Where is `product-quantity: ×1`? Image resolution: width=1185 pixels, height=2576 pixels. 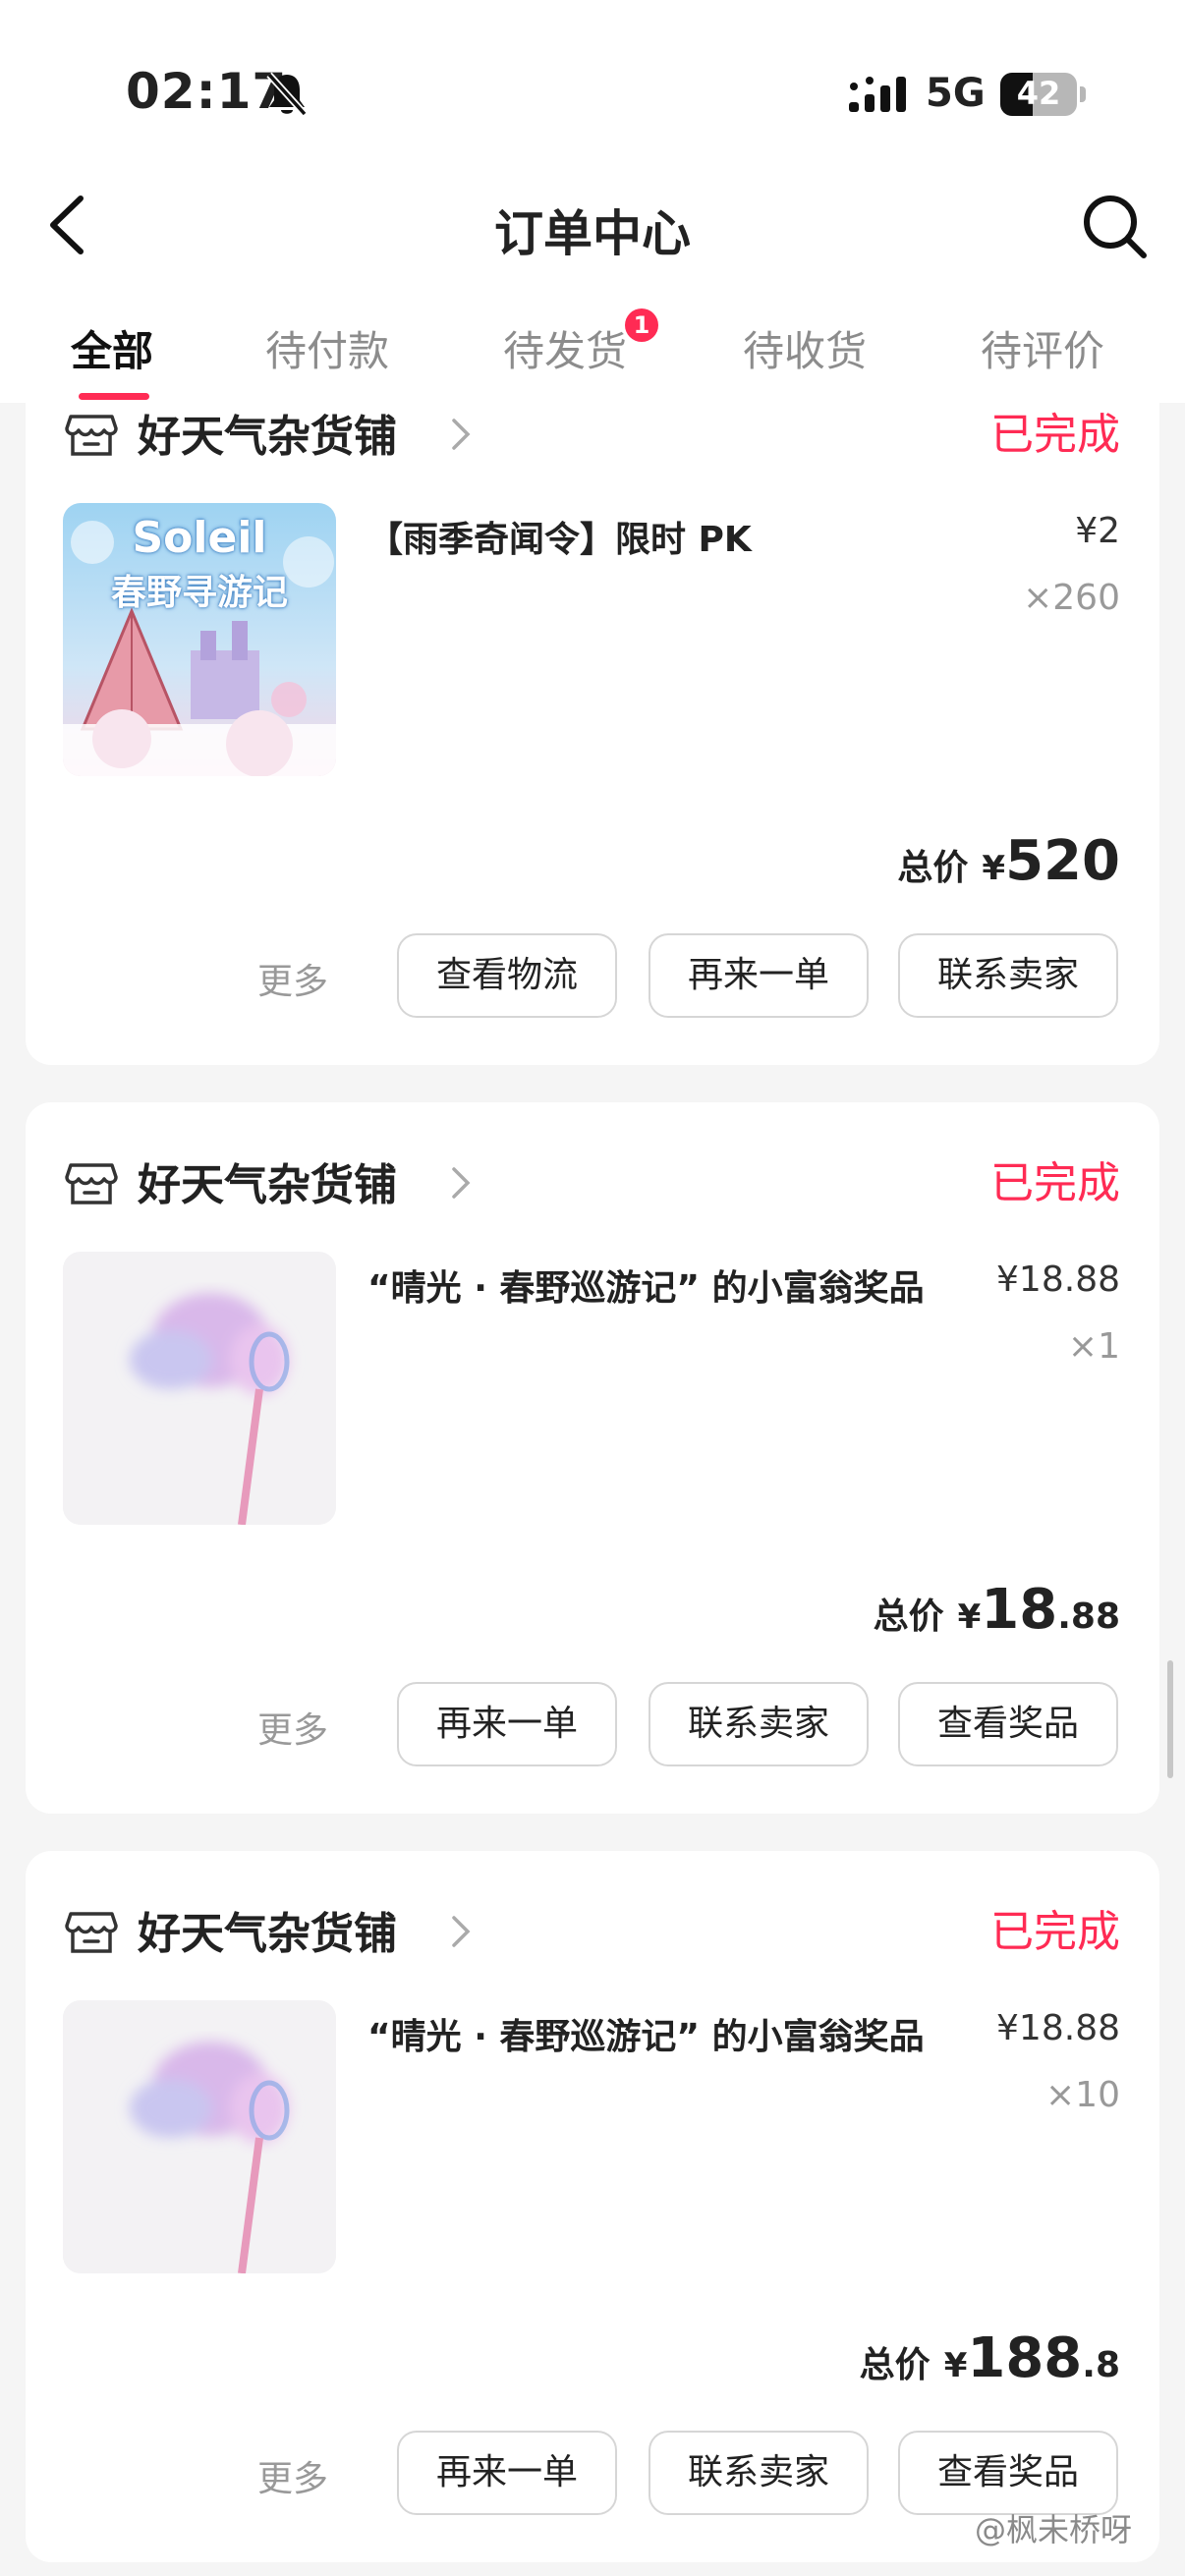 product-quantity: ×1 is located at coordinates (1093, 1346).